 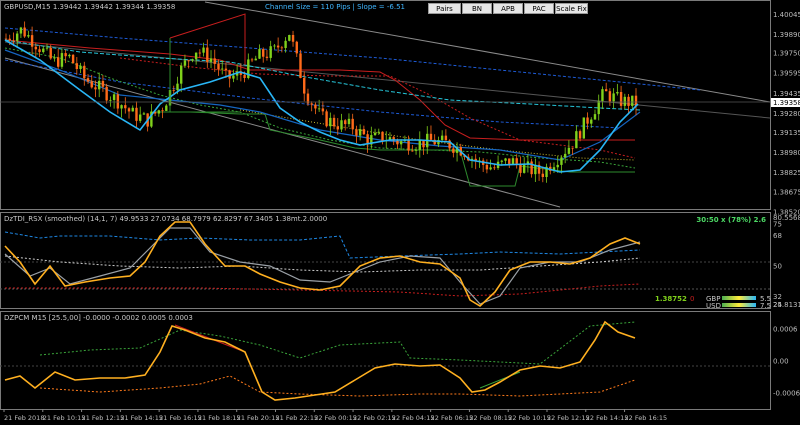 I want to click on current-price-label: 1.39358, so click(x=786, y=103).